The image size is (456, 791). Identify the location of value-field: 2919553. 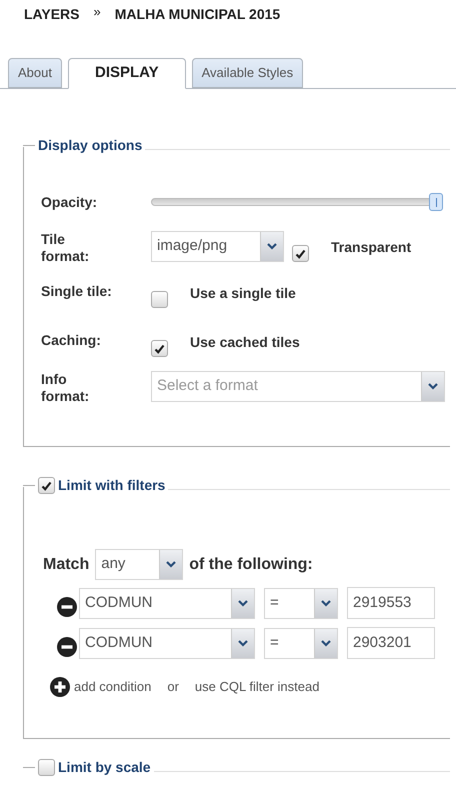
(391, 603).